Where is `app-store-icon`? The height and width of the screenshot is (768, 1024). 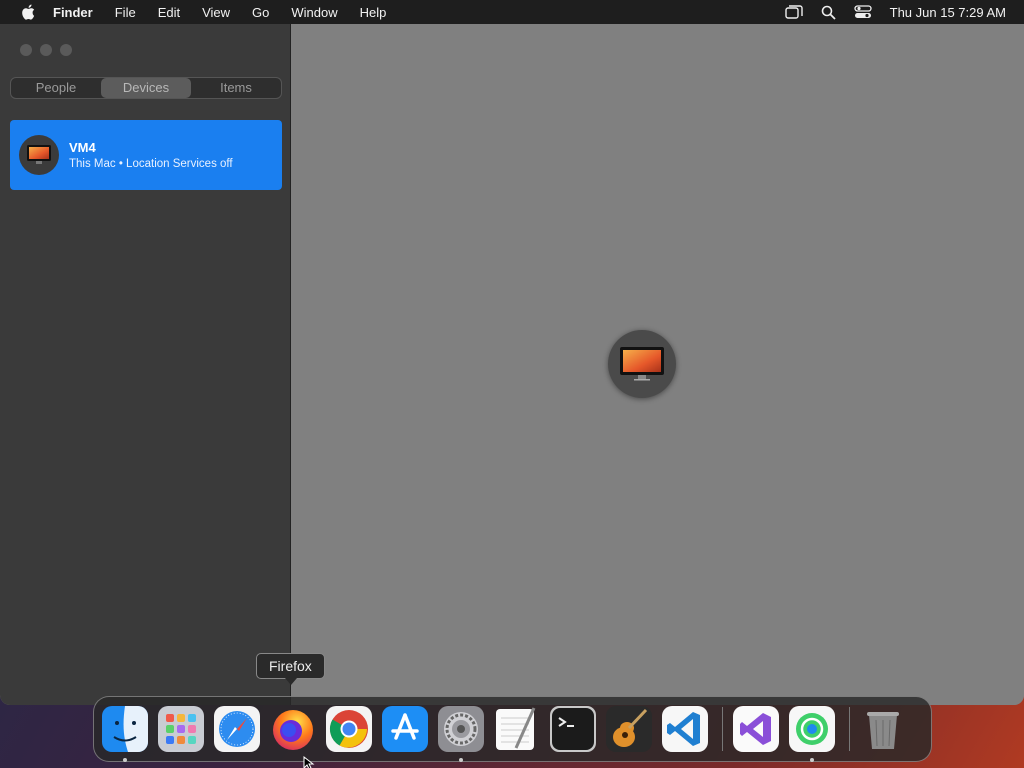 app-store-icon is located at coordinates (405, 729).